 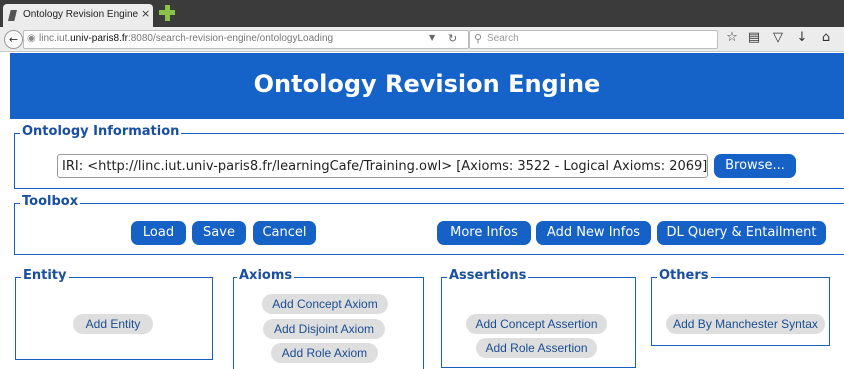 I want to click on others-fieldset: Others, so click(x=740, y=307).